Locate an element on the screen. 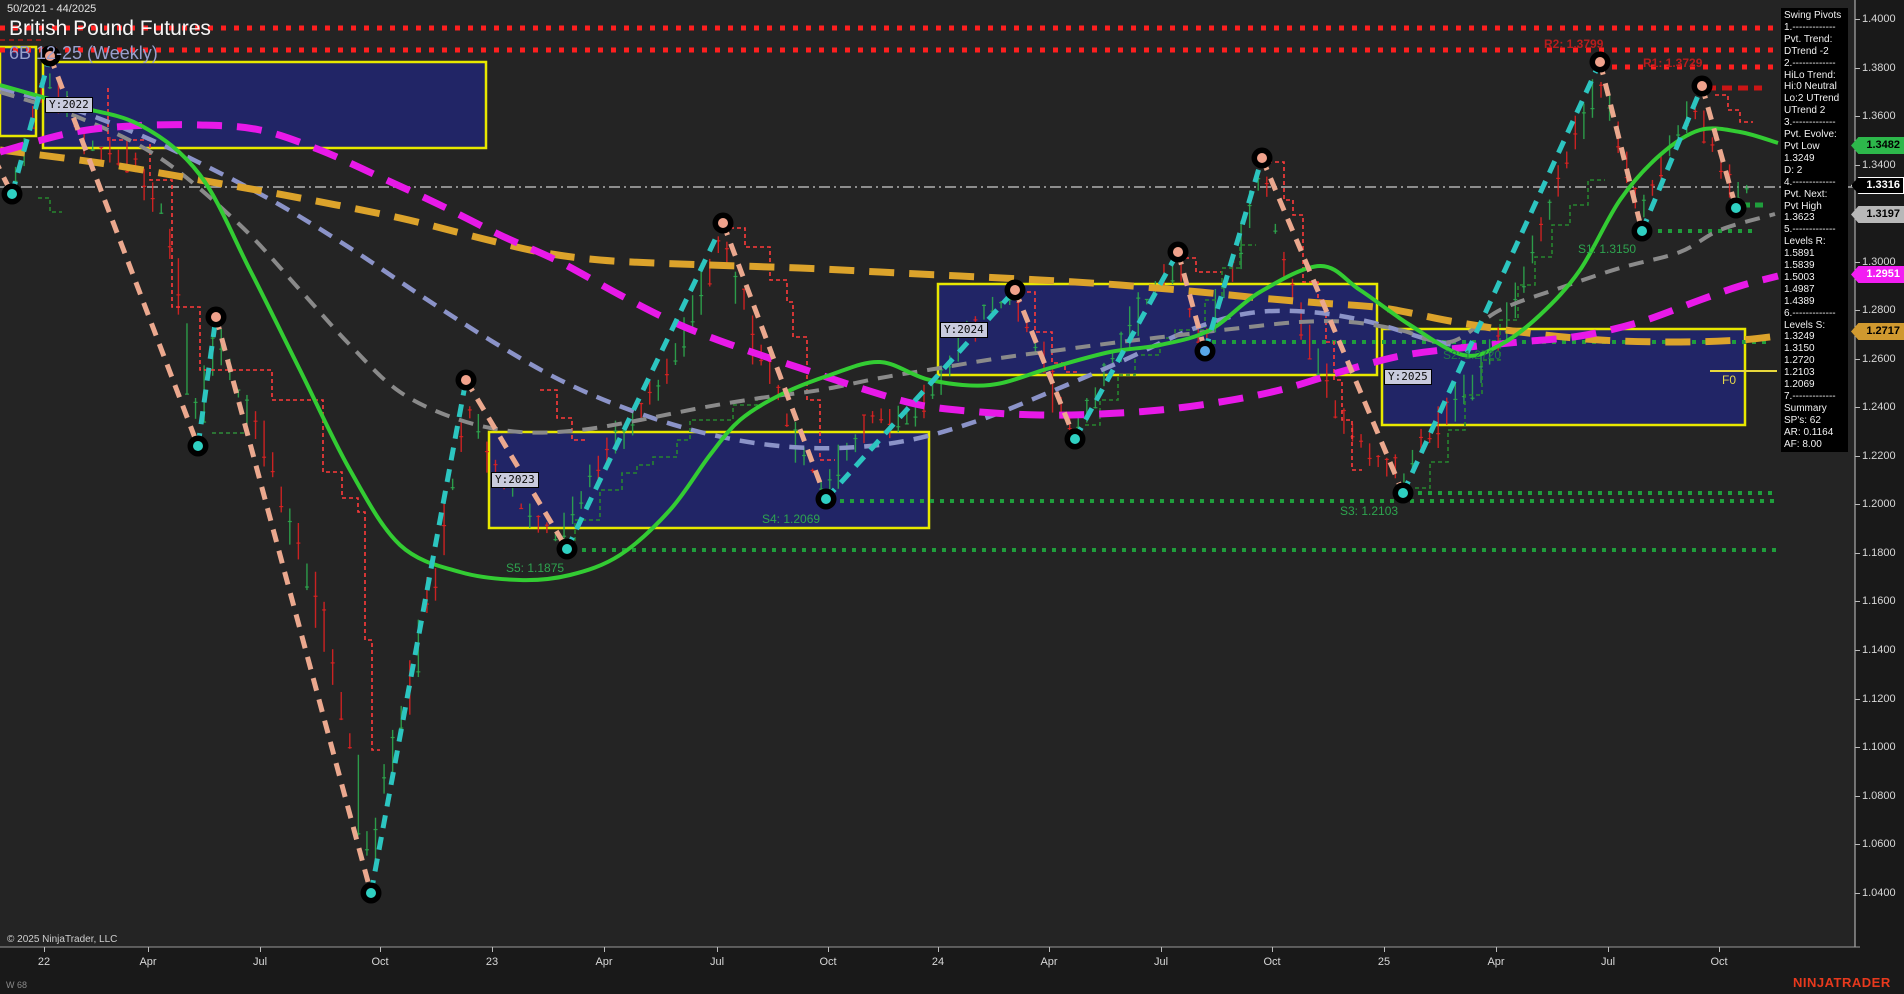 This screenshot has width=1904, height=994. support-level-label: S4: 1.2069 is located at coordinates (791, 519).